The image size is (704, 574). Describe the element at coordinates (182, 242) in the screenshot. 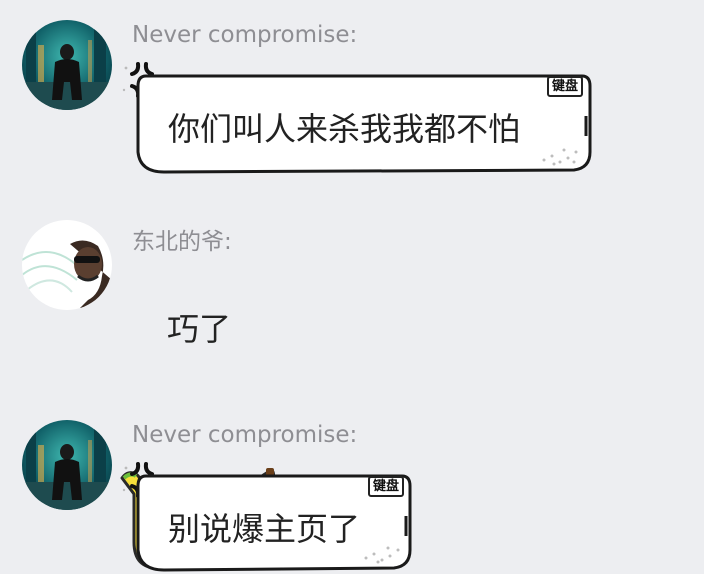

I see `sender-name: 东北的爷:` at that location.